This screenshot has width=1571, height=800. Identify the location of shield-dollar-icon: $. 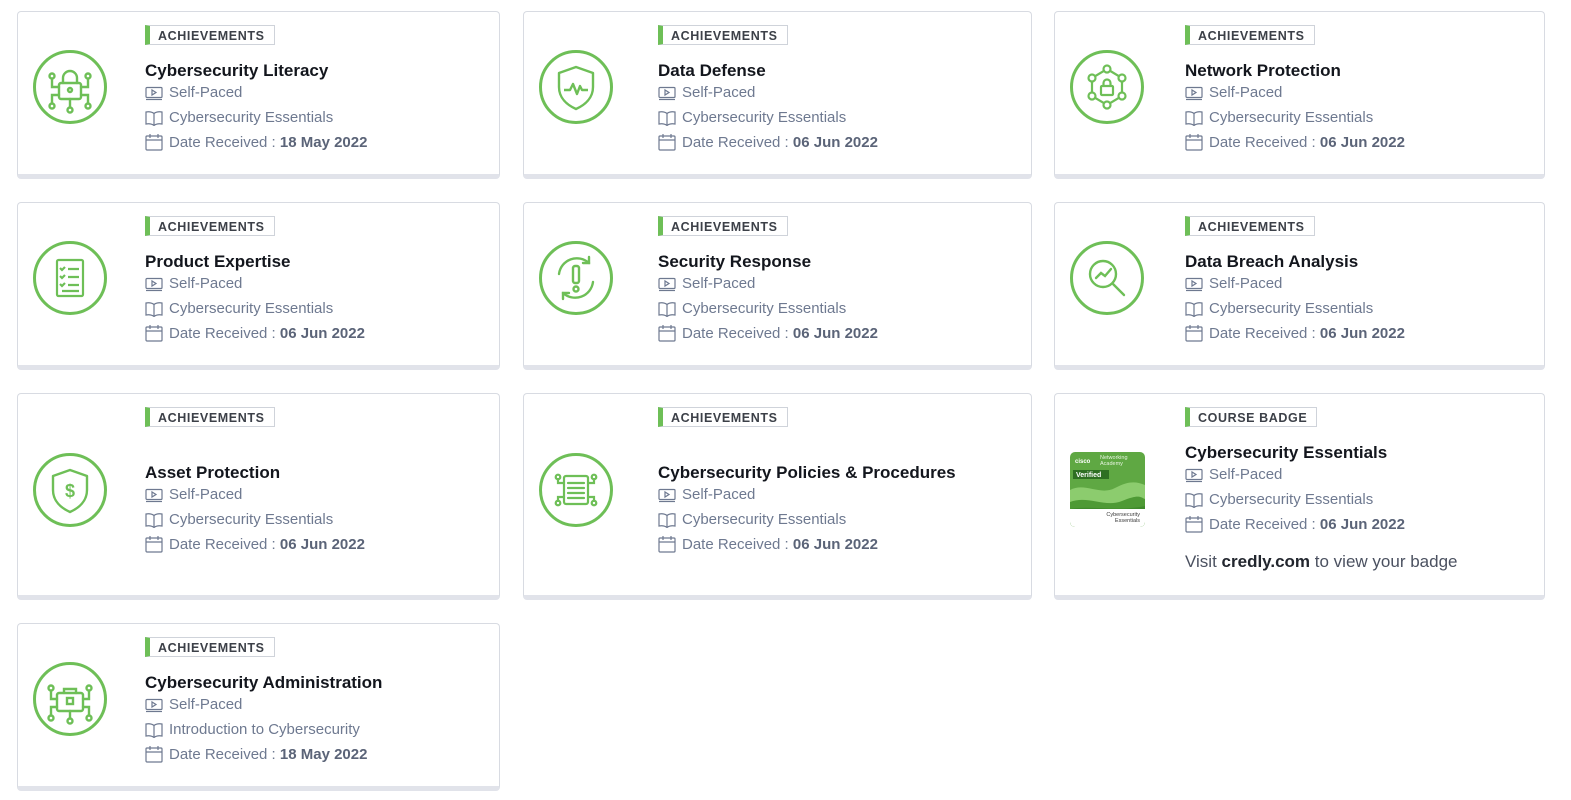
(70, 490).